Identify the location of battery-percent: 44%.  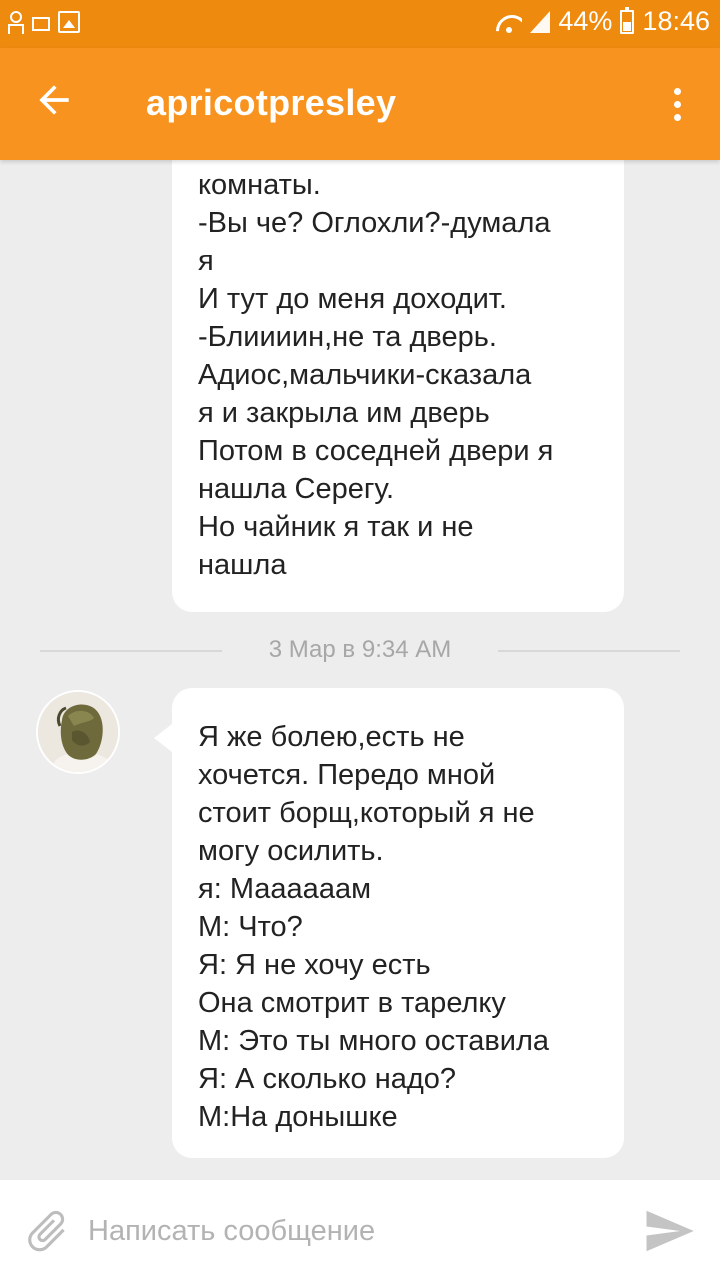
(585, 21).